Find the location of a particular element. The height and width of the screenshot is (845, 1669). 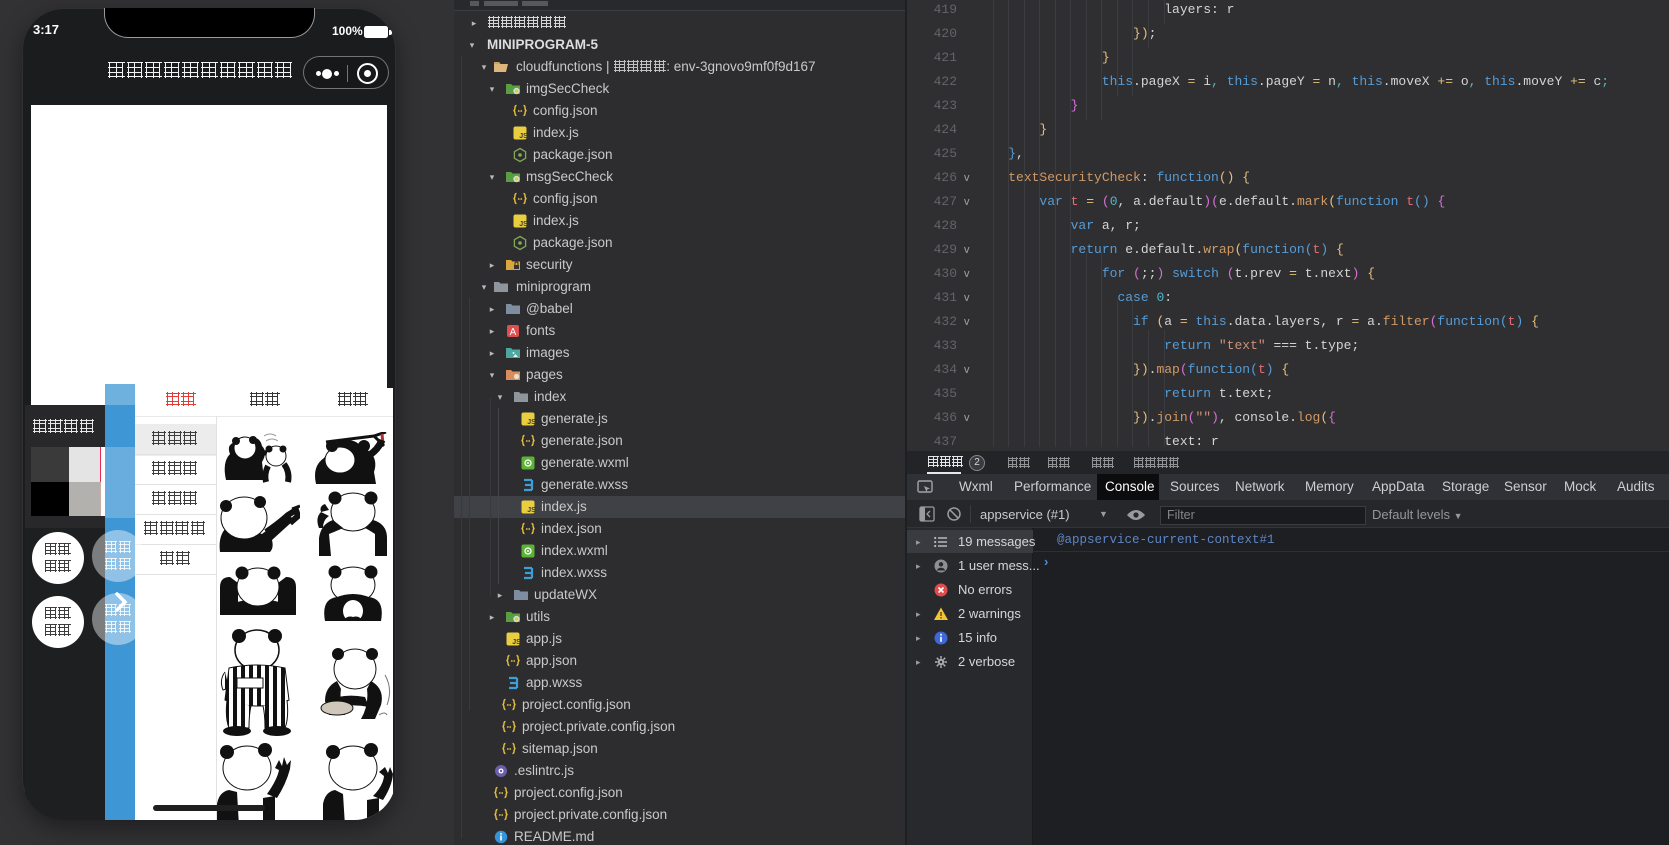

svg-text: A is located at coordinates (513, 332).